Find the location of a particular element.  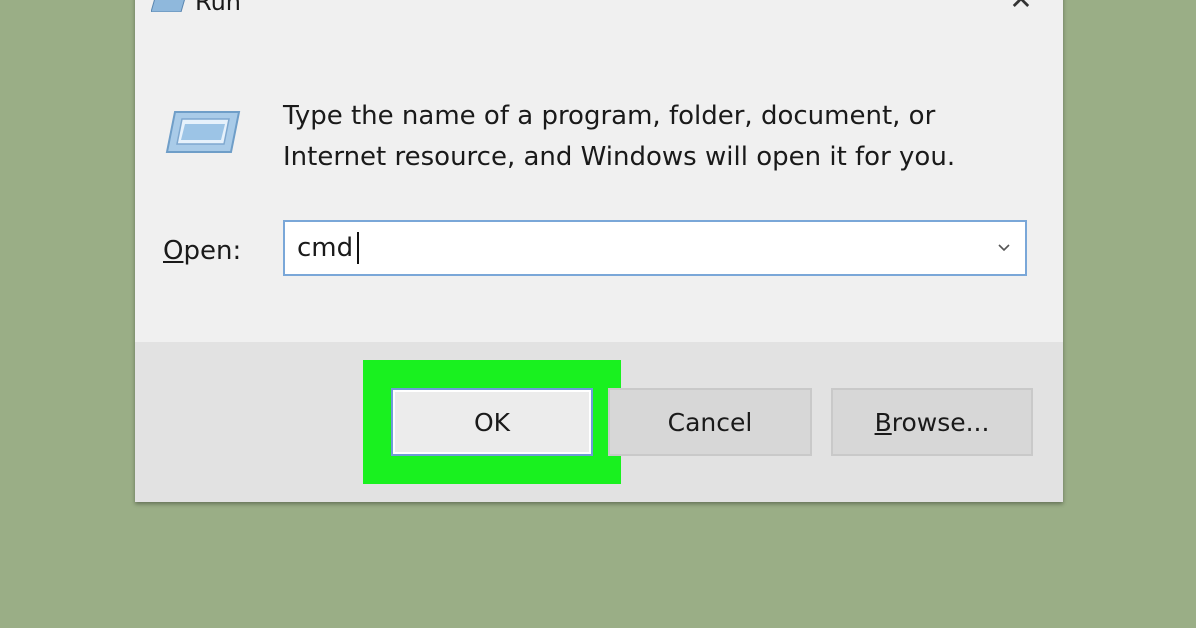

cancel-button: Cancel is located at coordinates (710, 422).